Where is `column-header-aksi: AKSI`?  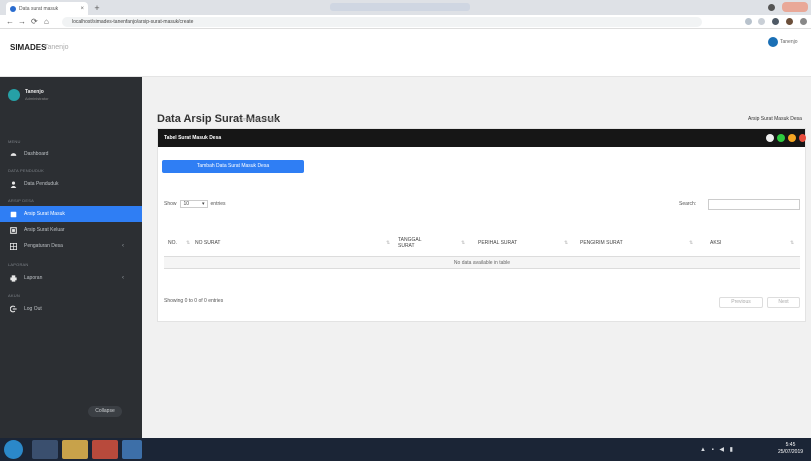 column-header-aksi: AKSI is located at coordinates (740, 243).